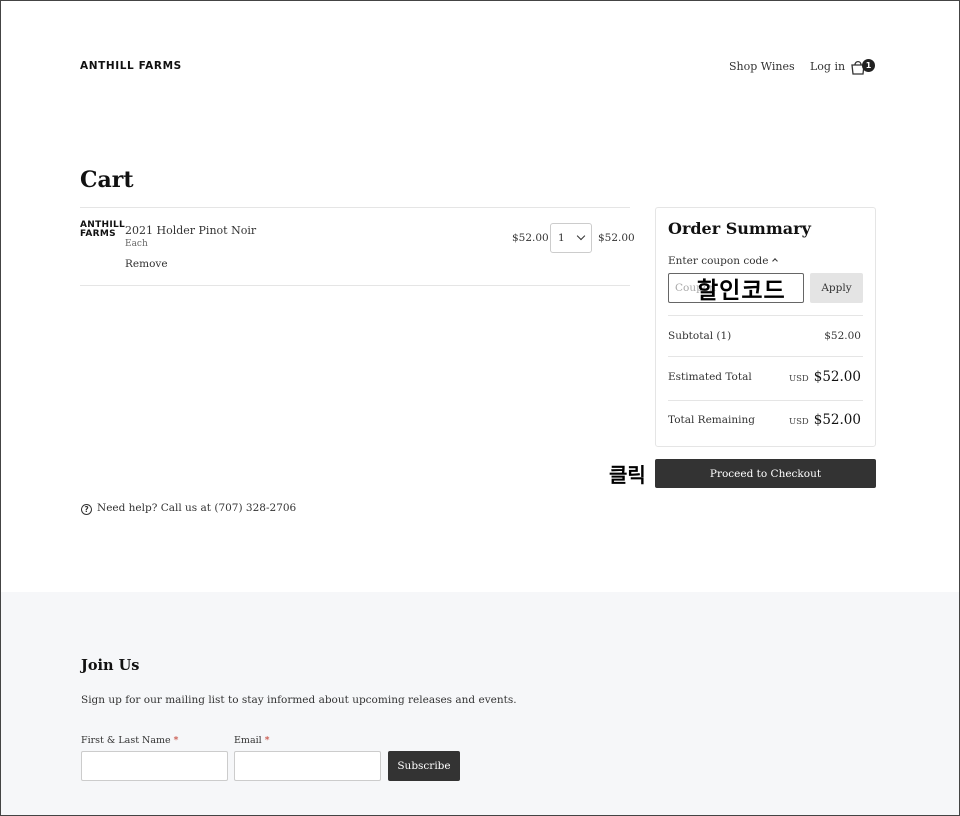 The width and height of the screenshot is (960, 816). I want to click on product-name: 2021 Holder Pinot Noir, so click(191, 230).